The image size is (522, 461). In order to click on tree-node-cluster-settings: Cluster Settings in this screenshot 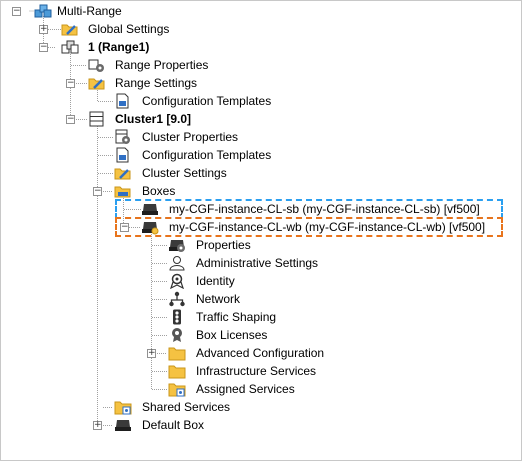, I will do `click(261, 173)`.